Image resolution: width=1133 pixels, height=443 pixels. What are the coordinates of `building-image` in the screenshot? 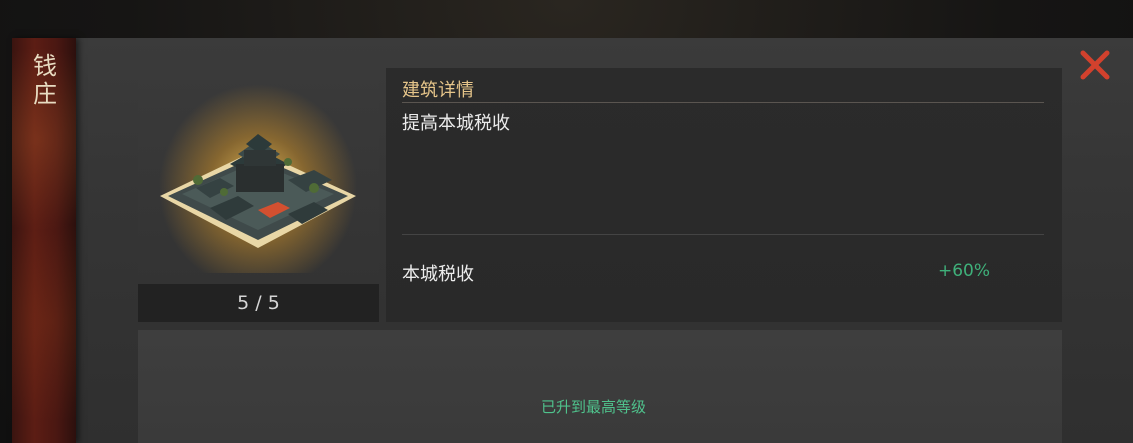 It's located at (258, 191).